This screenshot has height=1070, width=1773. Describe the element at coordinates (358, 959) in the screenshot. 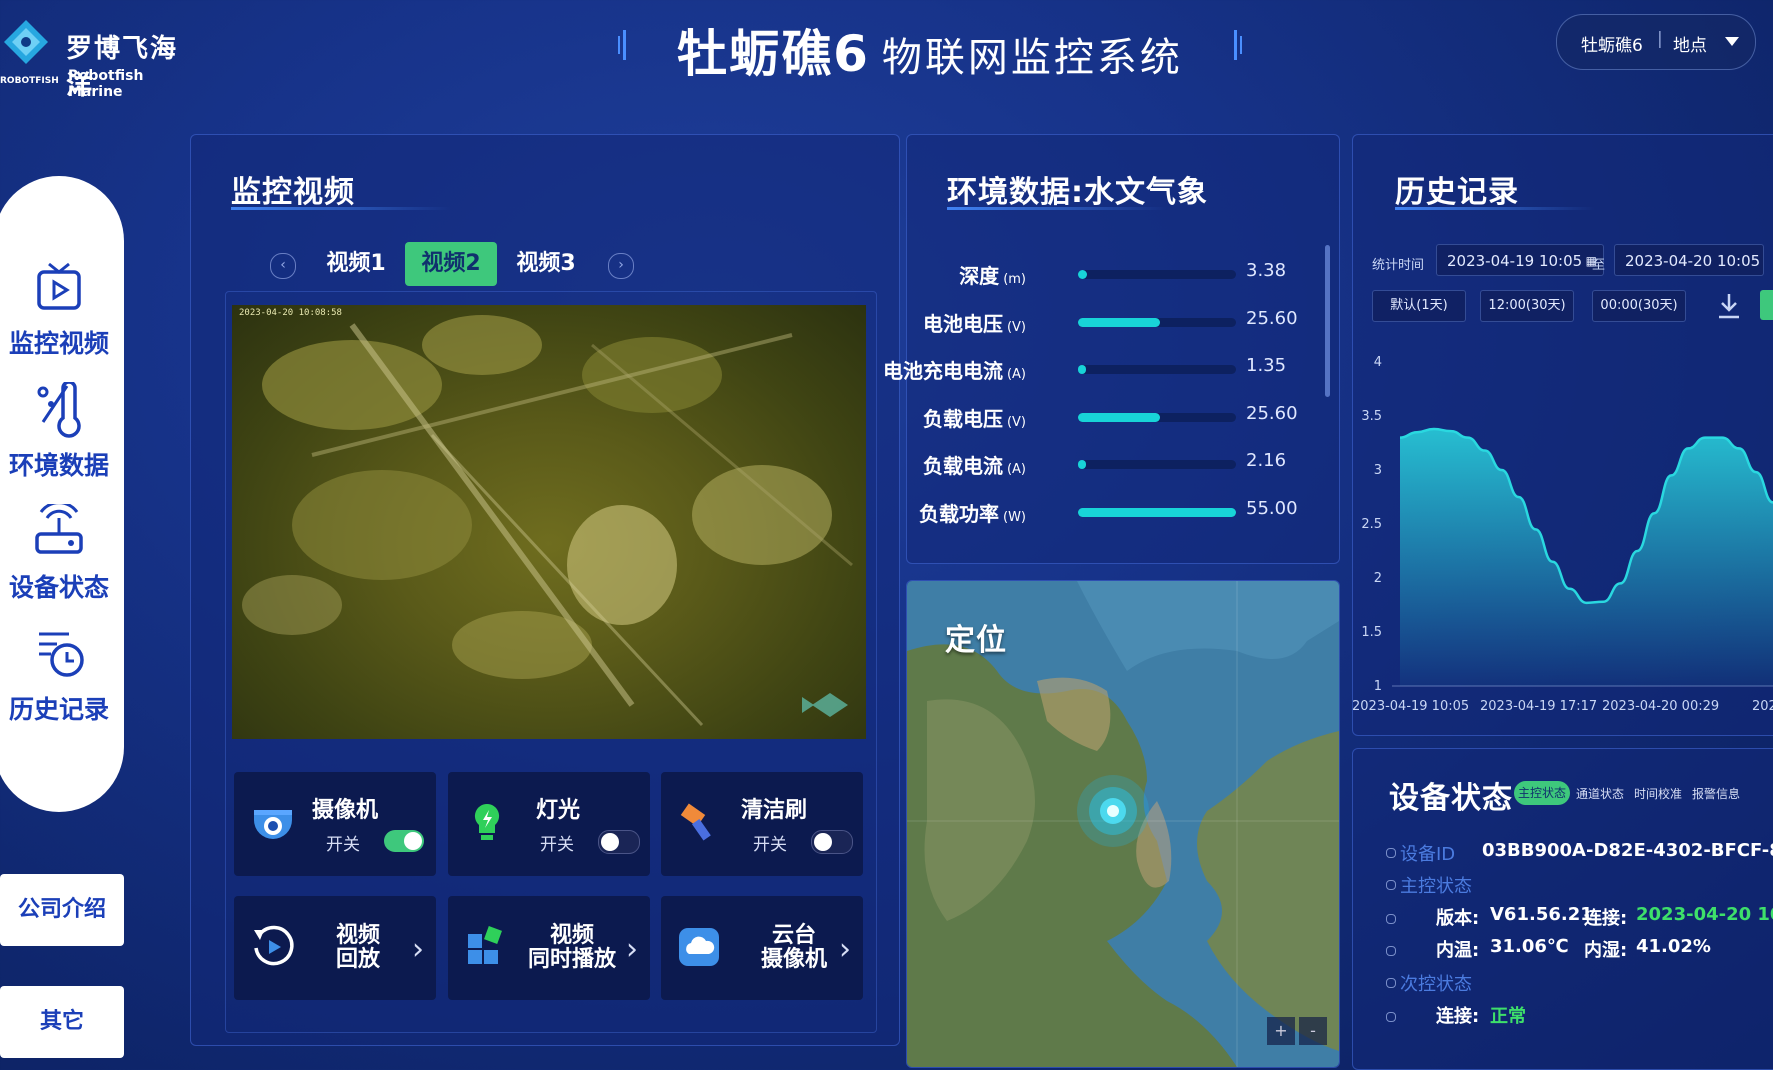

I see `action-line2: 回放` at that location.